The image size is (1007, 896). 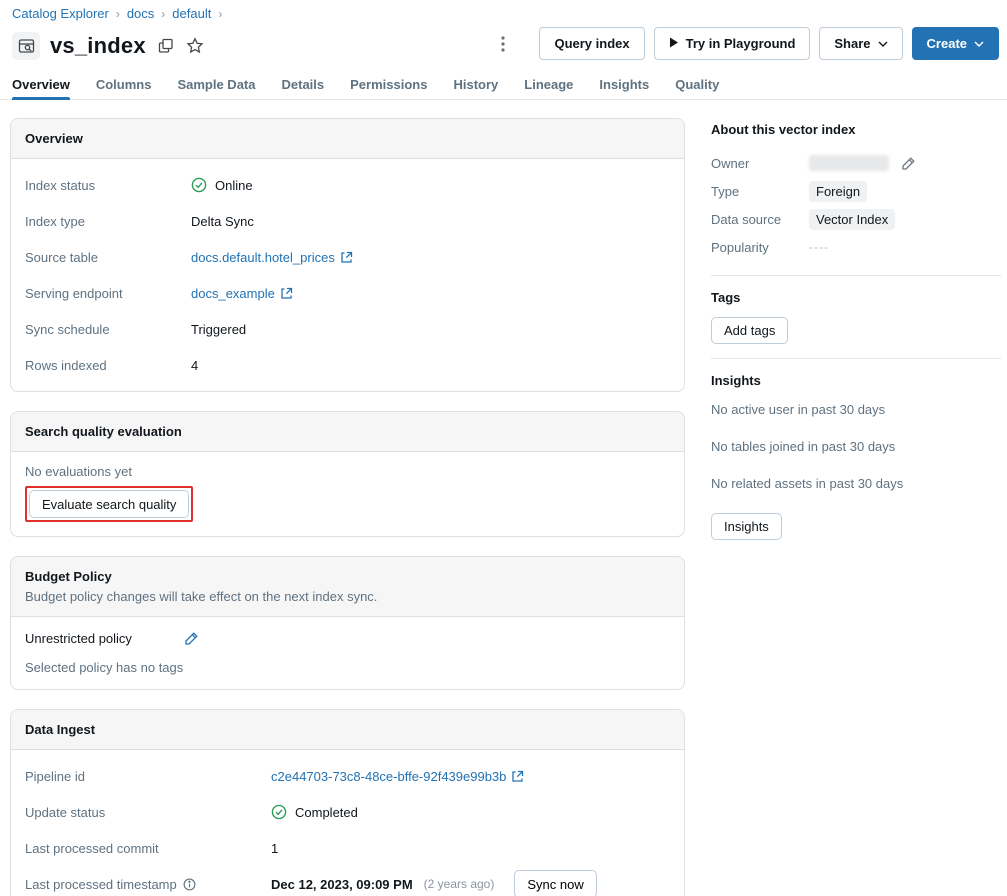 I want to click on policy-name: Unrestricted policy, so click(x=78, y=638).